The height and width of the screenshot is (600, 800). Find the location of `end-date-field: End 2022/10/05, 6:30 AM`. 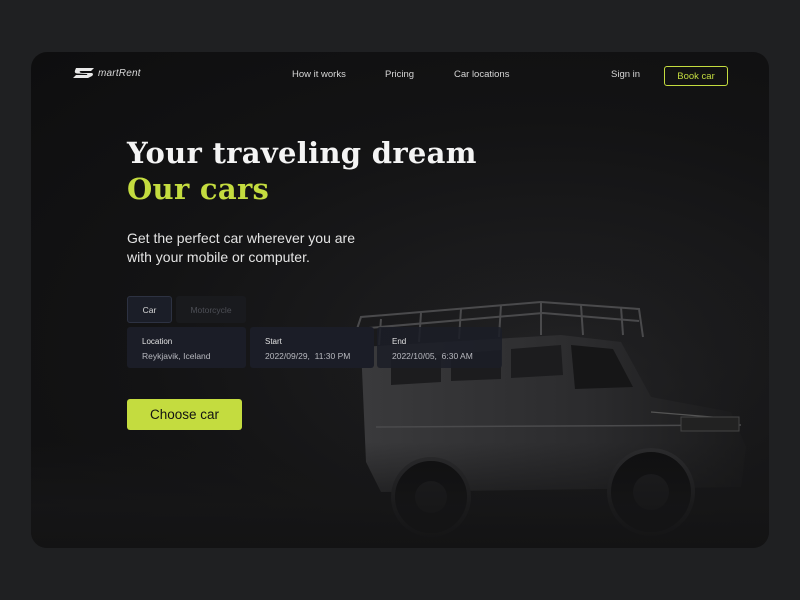

end-date-field: End 2022/10/05, 6:30 AM is located at coordinates (439, 347).